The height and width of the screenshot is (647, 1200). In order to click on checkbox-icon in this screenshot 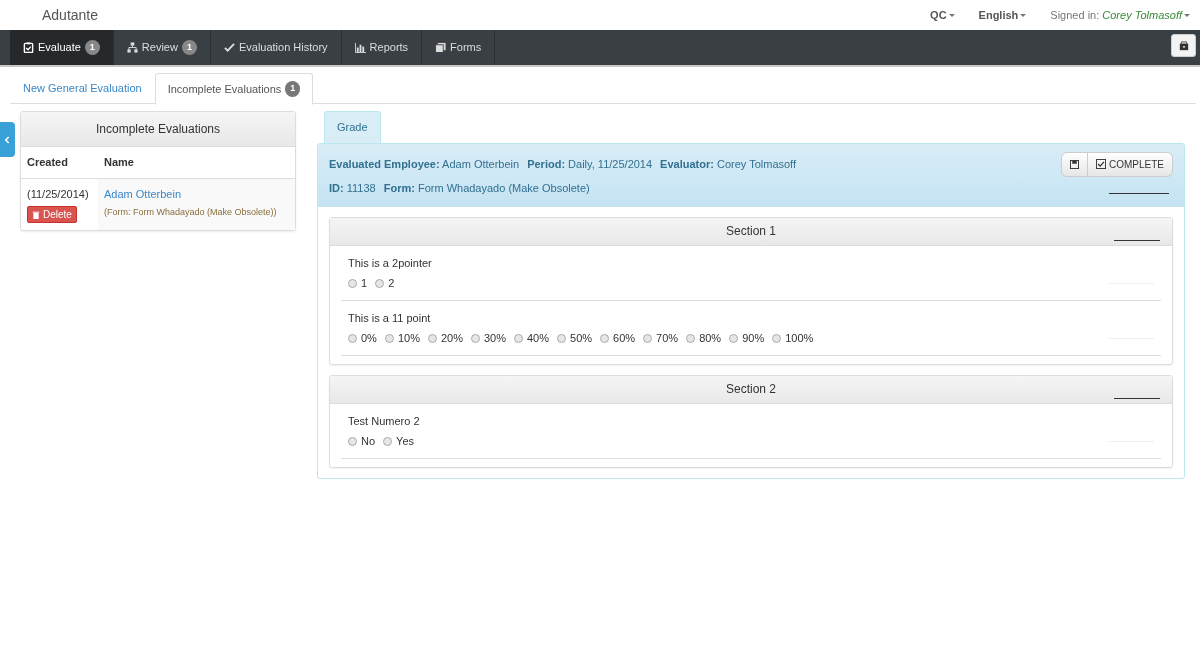, I will do `click(1101, 164)`.